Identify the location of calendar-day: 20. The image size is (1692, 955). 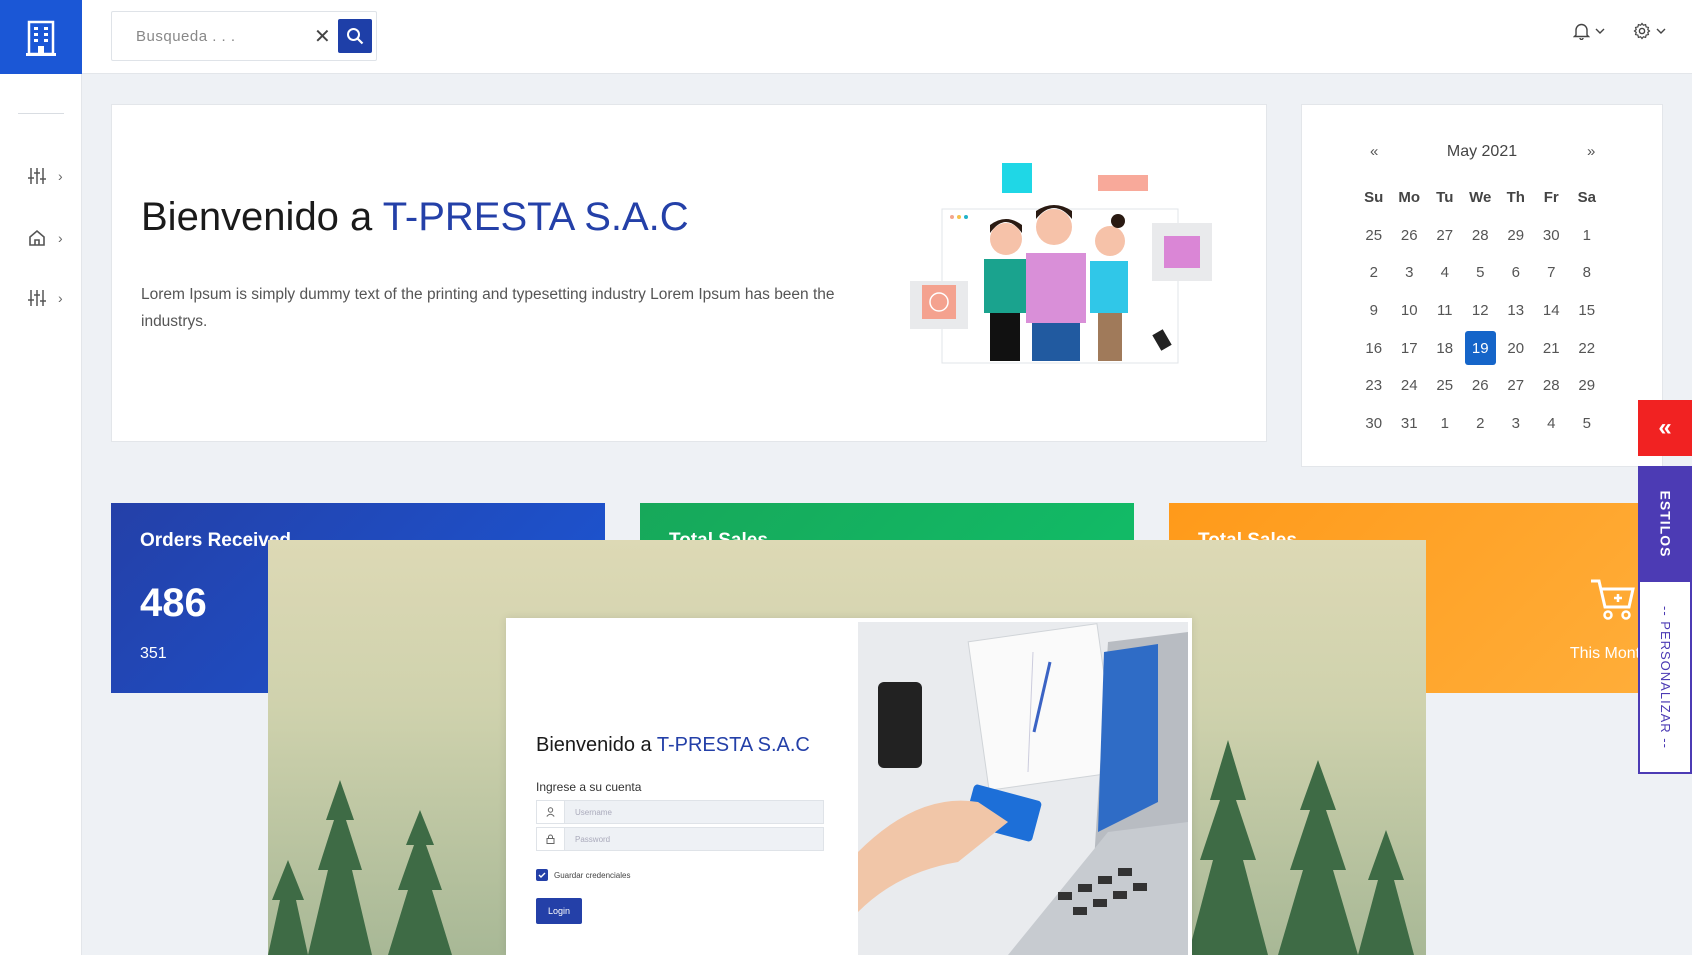
(1516, 348).